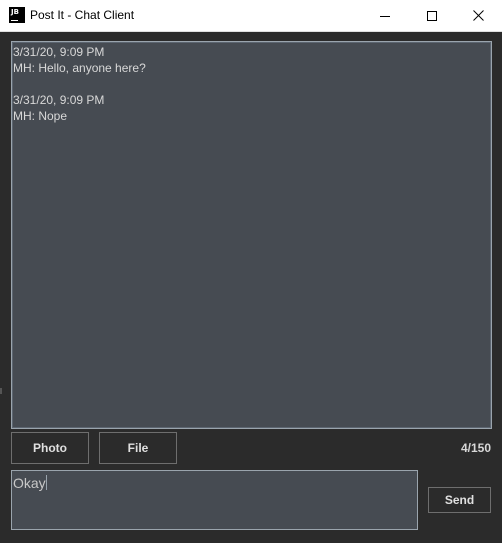 The image size is (502, 543). I want to click on minimize-icon, so click(385, 16).